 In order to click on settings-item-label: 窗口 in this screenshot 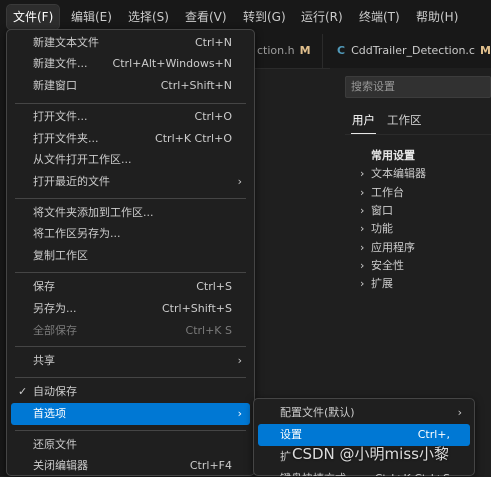, I will do `click(382, 210)`.